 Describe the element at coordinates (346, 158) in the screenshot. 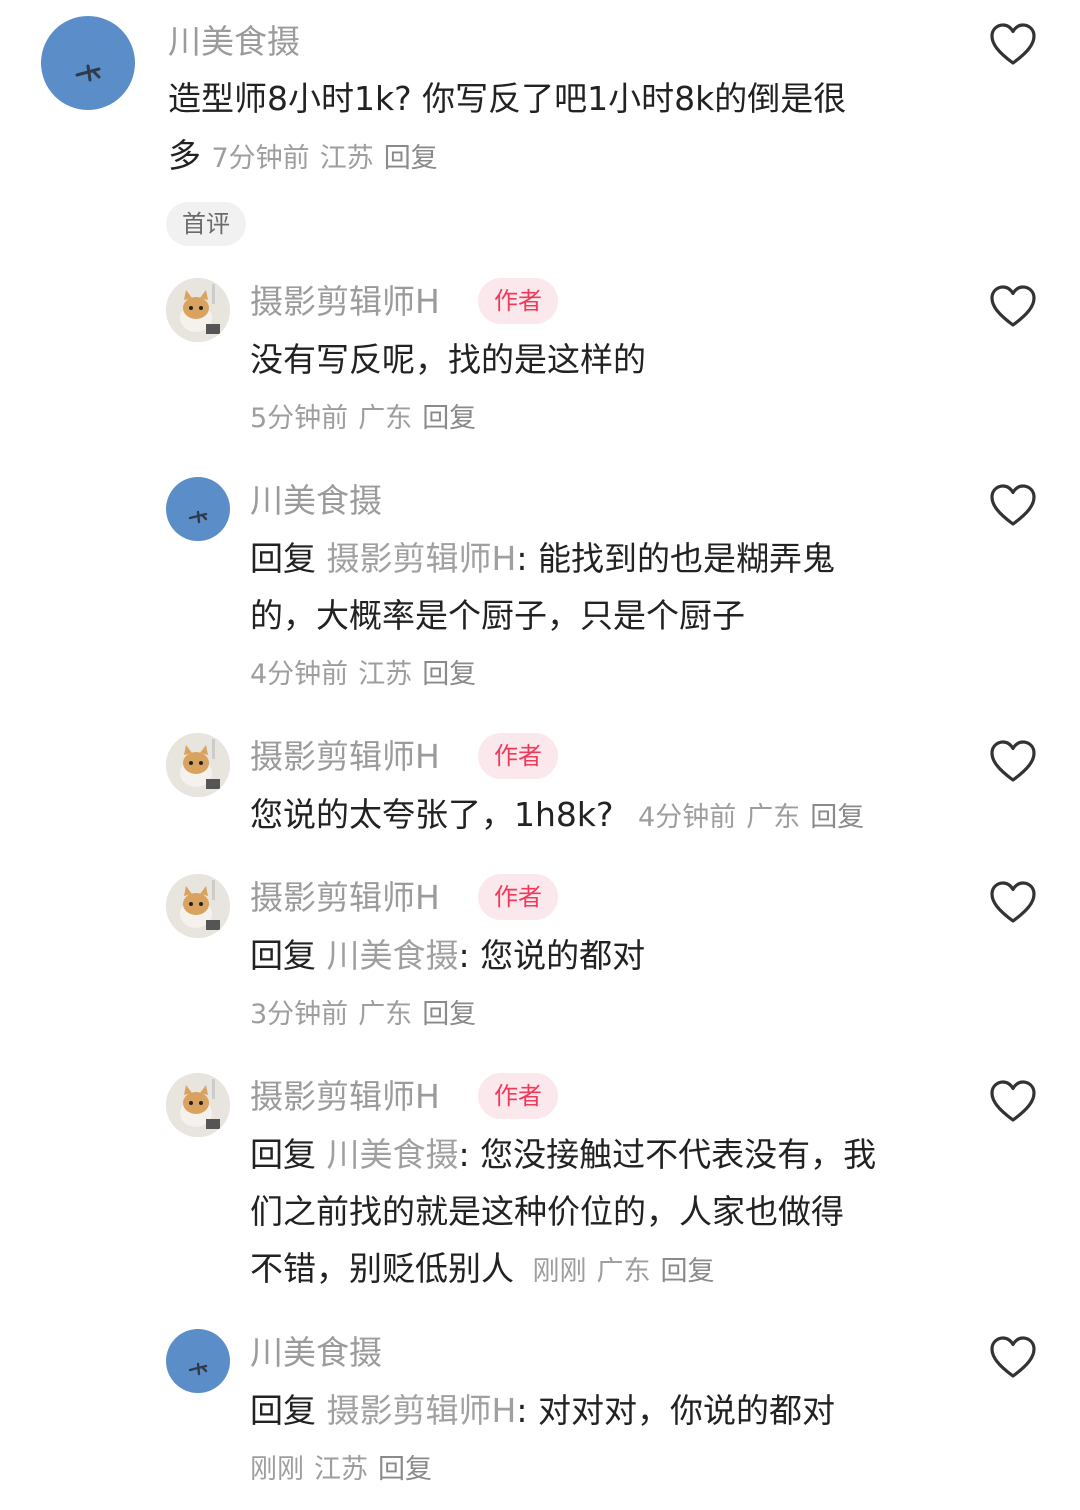

I see `comment-location: 江苏` at that location.